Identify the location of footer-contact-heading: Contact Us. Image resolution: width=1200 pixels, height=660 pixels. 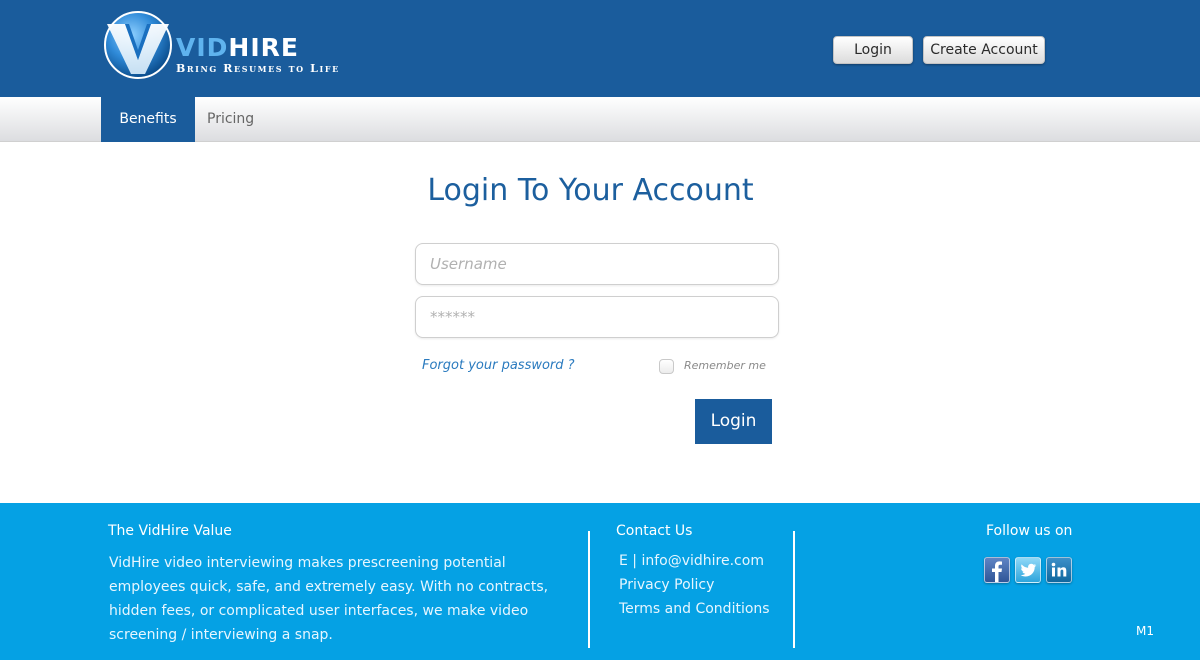
(654, 531).